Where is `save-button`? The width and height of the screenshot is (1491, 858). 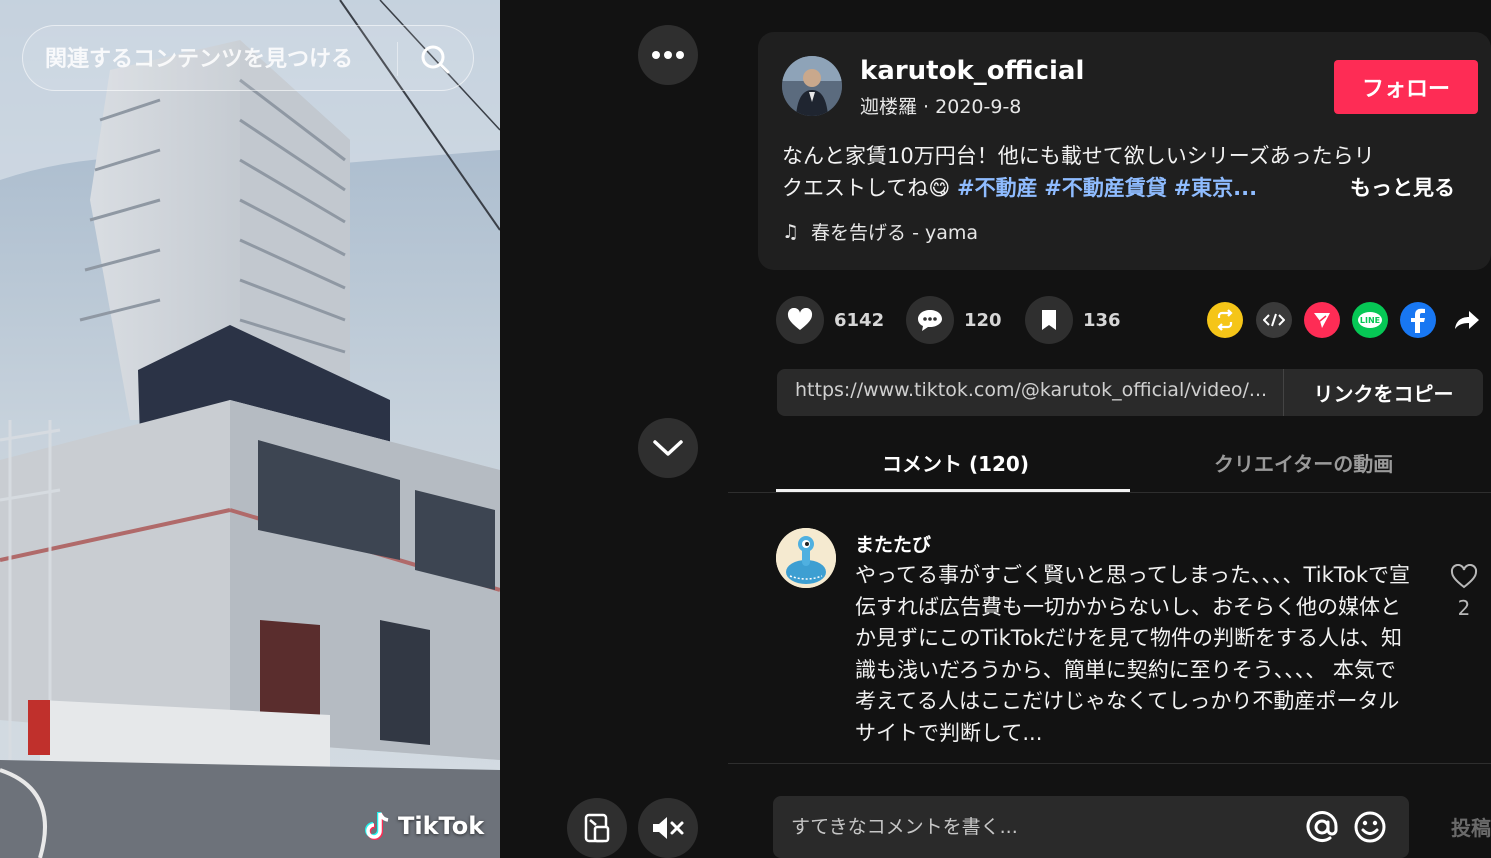
save-button is located at coordinates (1049, 320).